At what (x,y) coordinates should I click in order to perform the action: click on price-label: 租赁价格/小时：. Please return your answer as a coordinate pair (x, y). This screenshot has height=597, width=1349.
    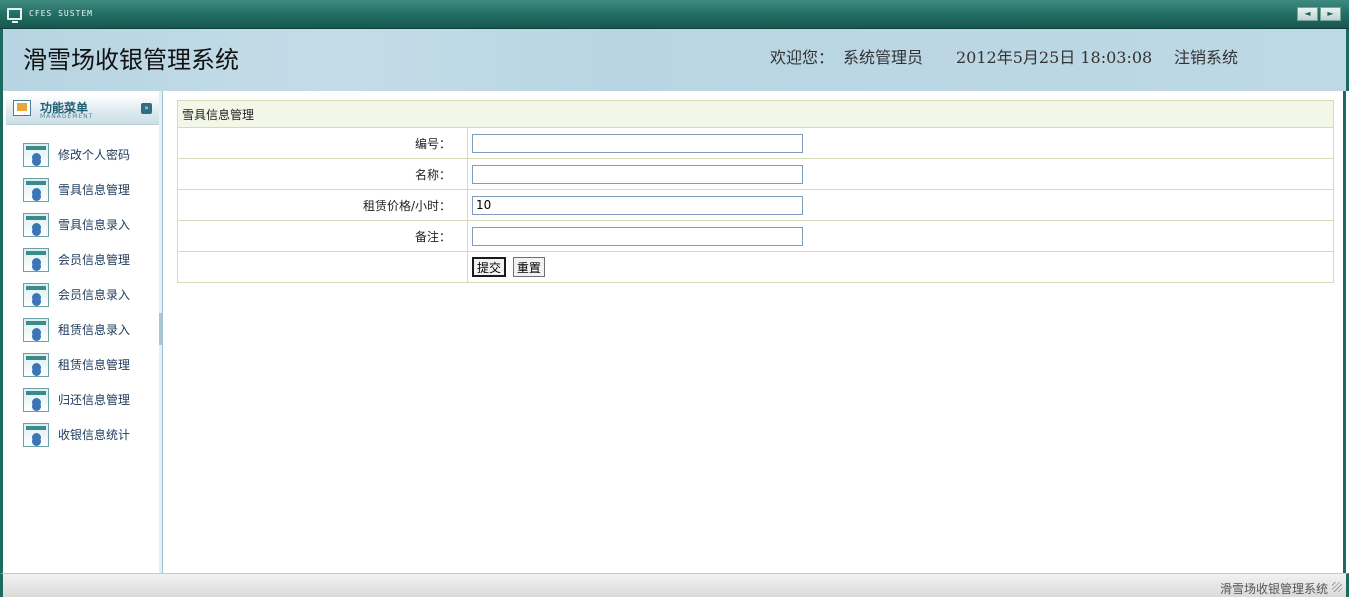
    Looking at the image, I should click on (322, 205).